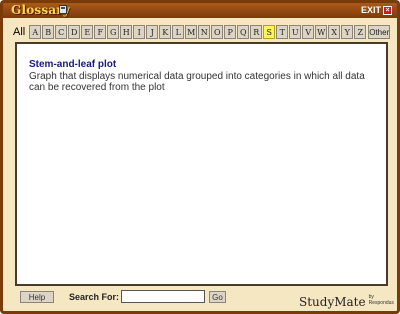 The image size is (400, 314). Describe the element at coordinates (217, 32) in the screenshot. I see `letter-button-o: O` at that location.